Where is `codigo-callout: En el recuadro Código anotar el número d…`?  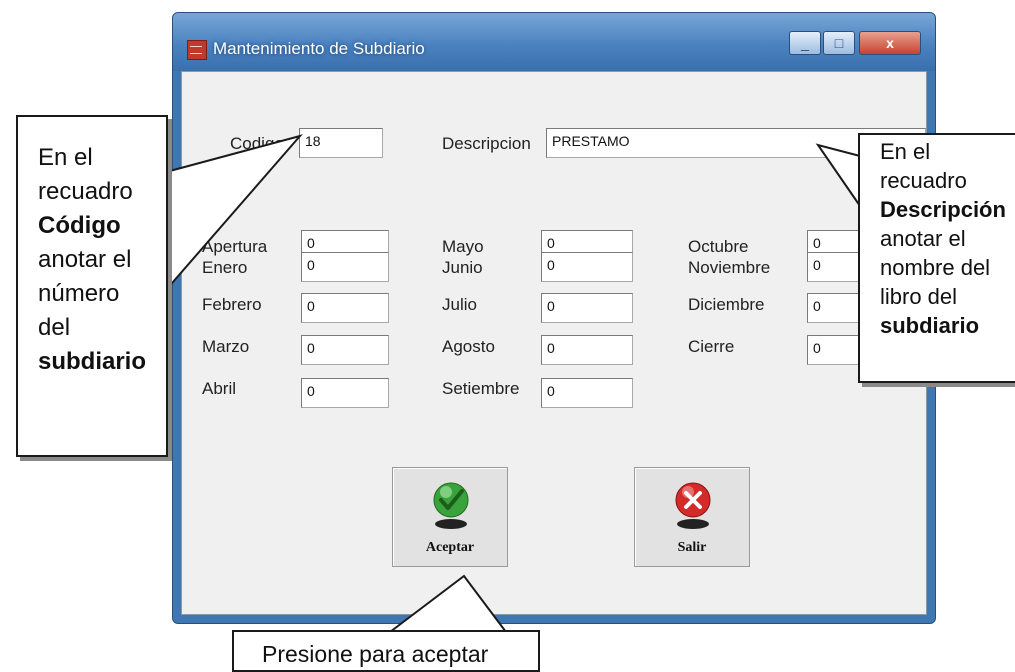
codigo-callout: En el recuadro Código anotar el número d… is located at coordinates (92, 286).